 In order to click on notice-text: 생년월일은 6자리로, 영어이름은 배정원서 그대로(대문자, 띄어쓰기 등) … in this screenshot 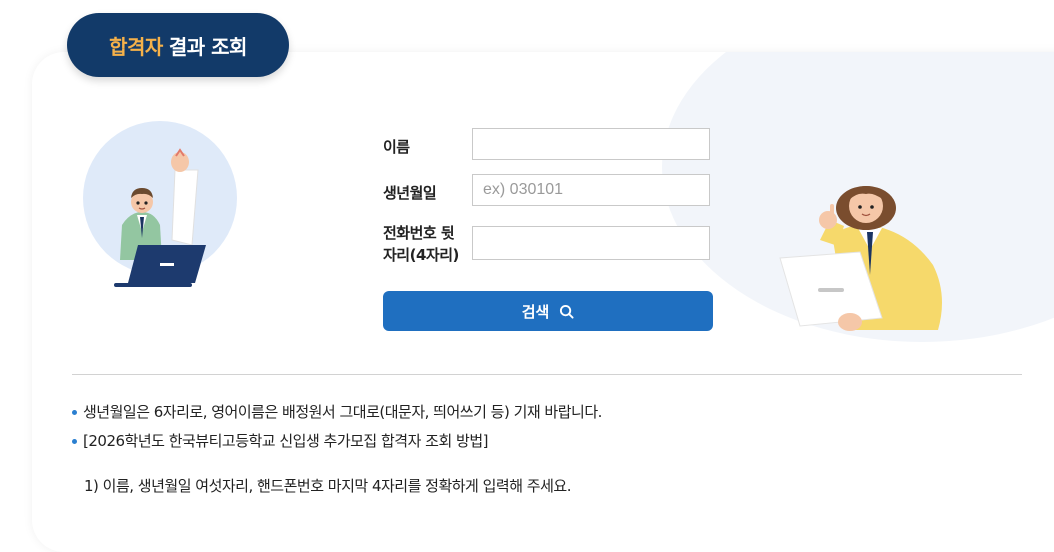, I will do `click(342, 412)`.